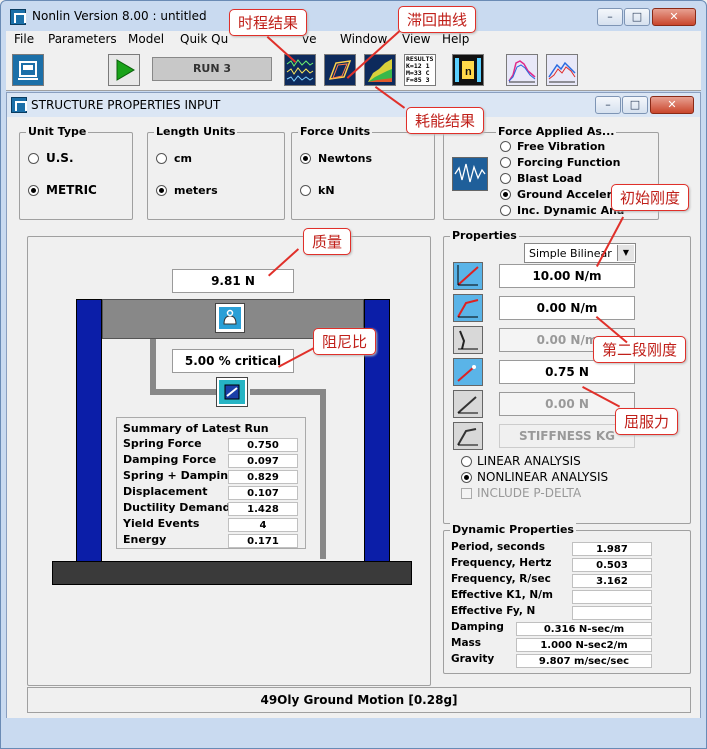  I want to click on dynamic-label: Mass, so click(466, 643).